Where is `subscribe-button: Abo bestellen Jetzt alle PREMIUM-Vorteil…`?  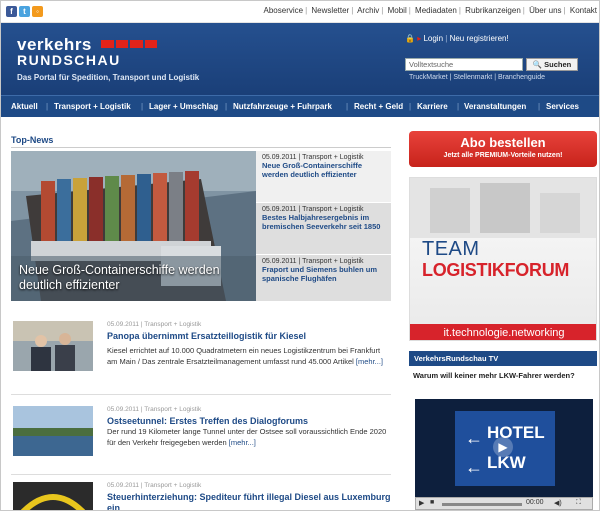 subscribe-button: Abo bestellen Jetzt alle PREMIUM-Vorteil… is located at coordinates (503, 149).